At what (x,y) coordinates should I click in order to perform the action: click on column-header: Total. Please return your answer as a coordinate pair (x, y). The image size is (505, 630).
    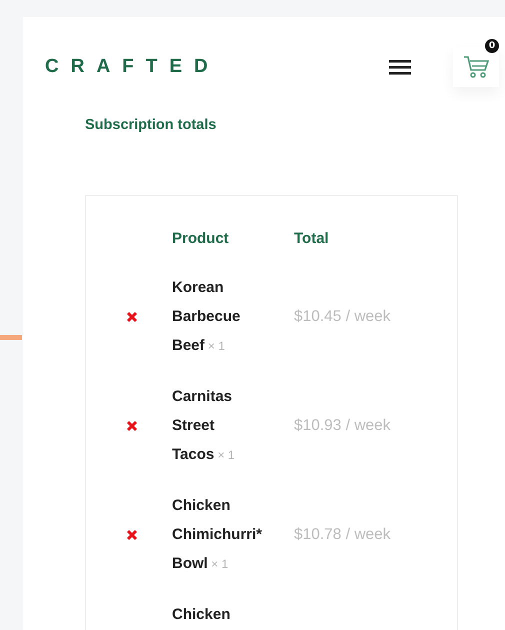
    Looking at the image, I should click on (312, 238).